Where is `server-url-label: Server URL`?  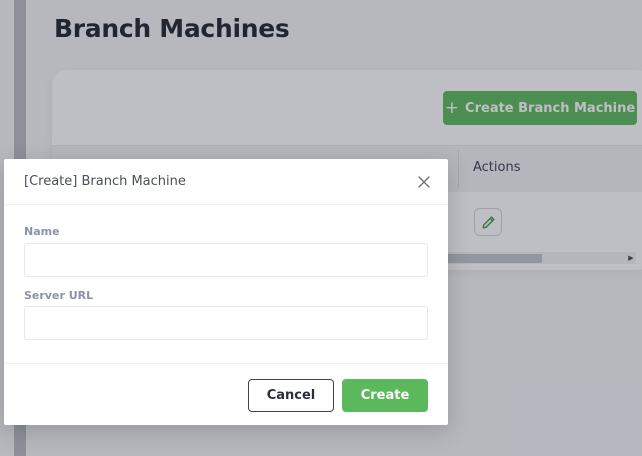 server-url-label: Server URL is located at coordinates (59, 295).